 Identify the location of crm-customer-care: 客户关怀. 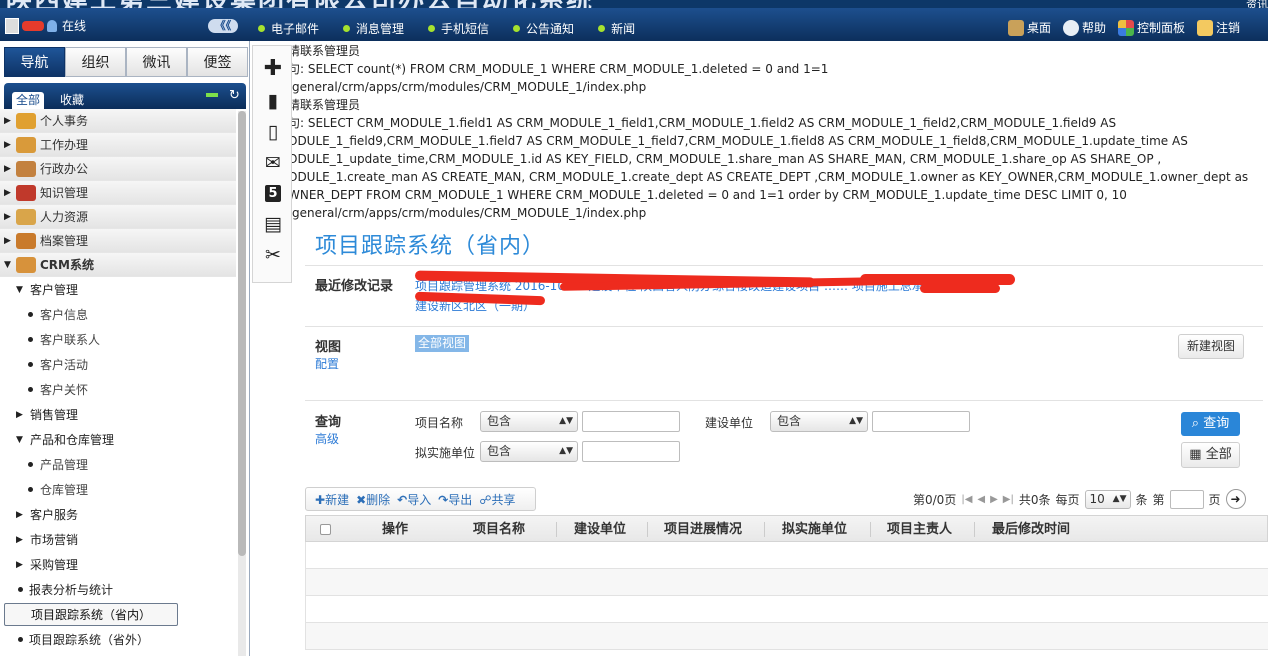
(118, 389).